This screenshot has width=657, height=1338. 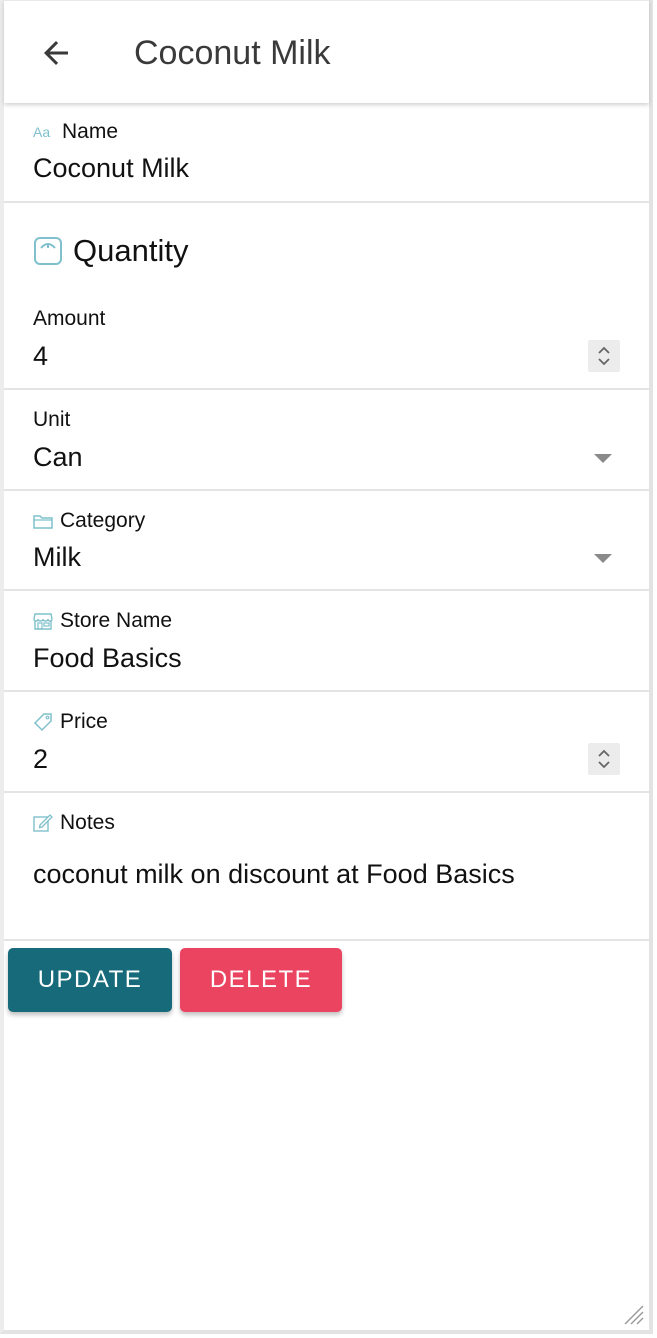 I want to click on amount-stepper, so click(x=604, y=356).